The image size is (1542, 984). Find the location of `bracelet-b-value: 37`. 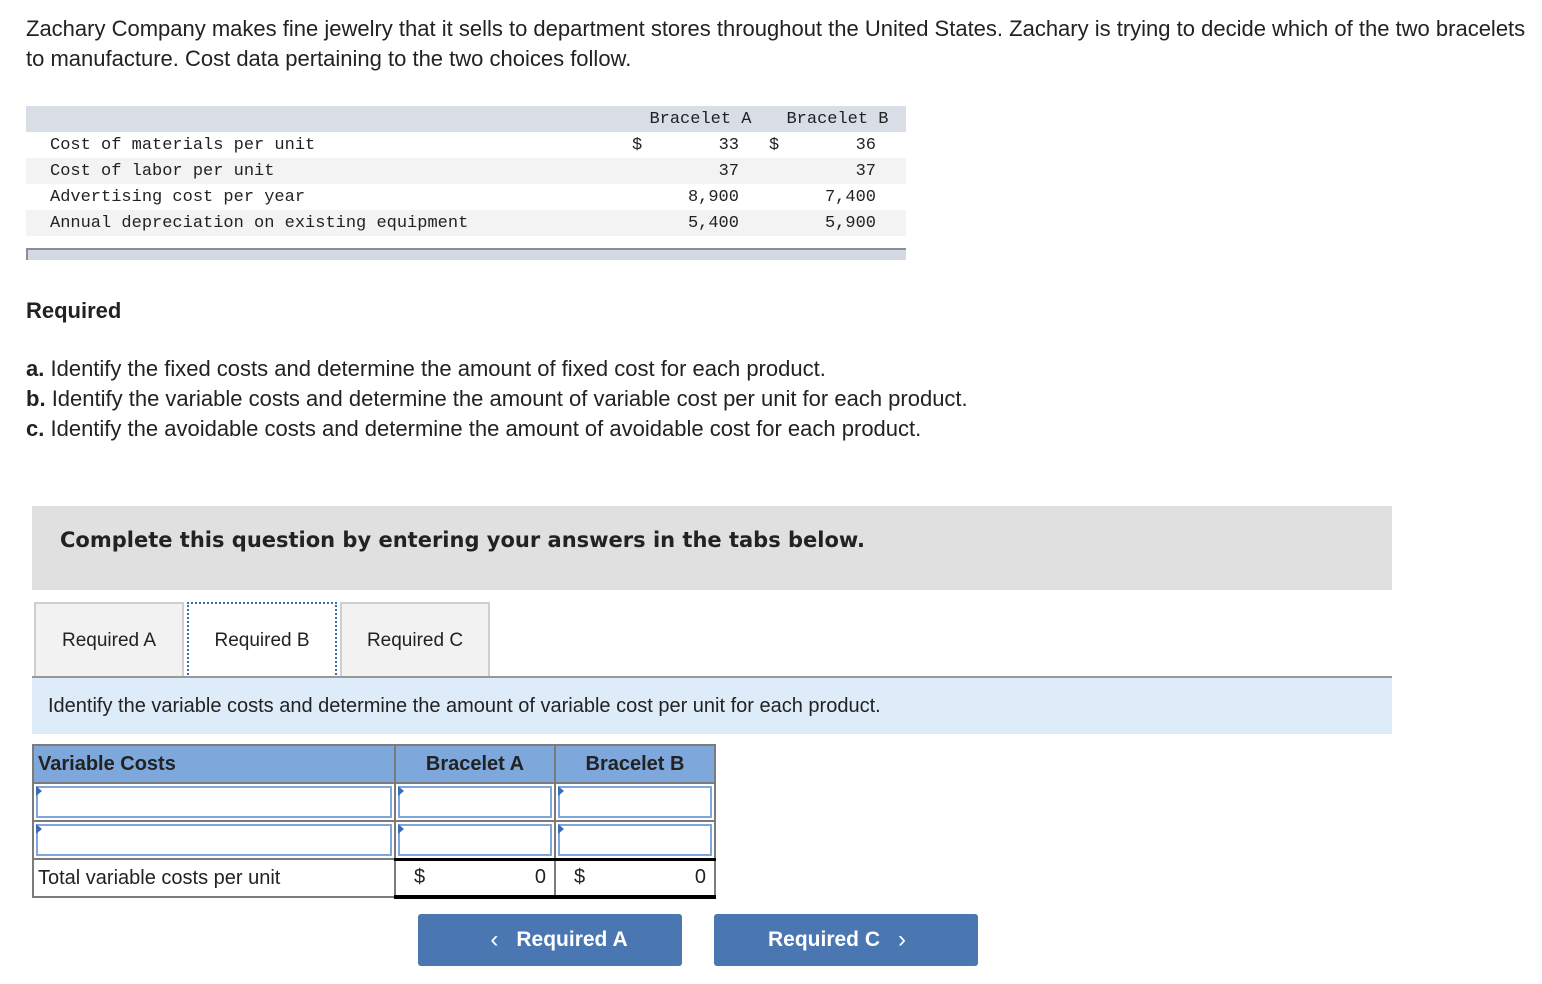

bracelet-b-value: 37 is located at coordinates (853, 171).